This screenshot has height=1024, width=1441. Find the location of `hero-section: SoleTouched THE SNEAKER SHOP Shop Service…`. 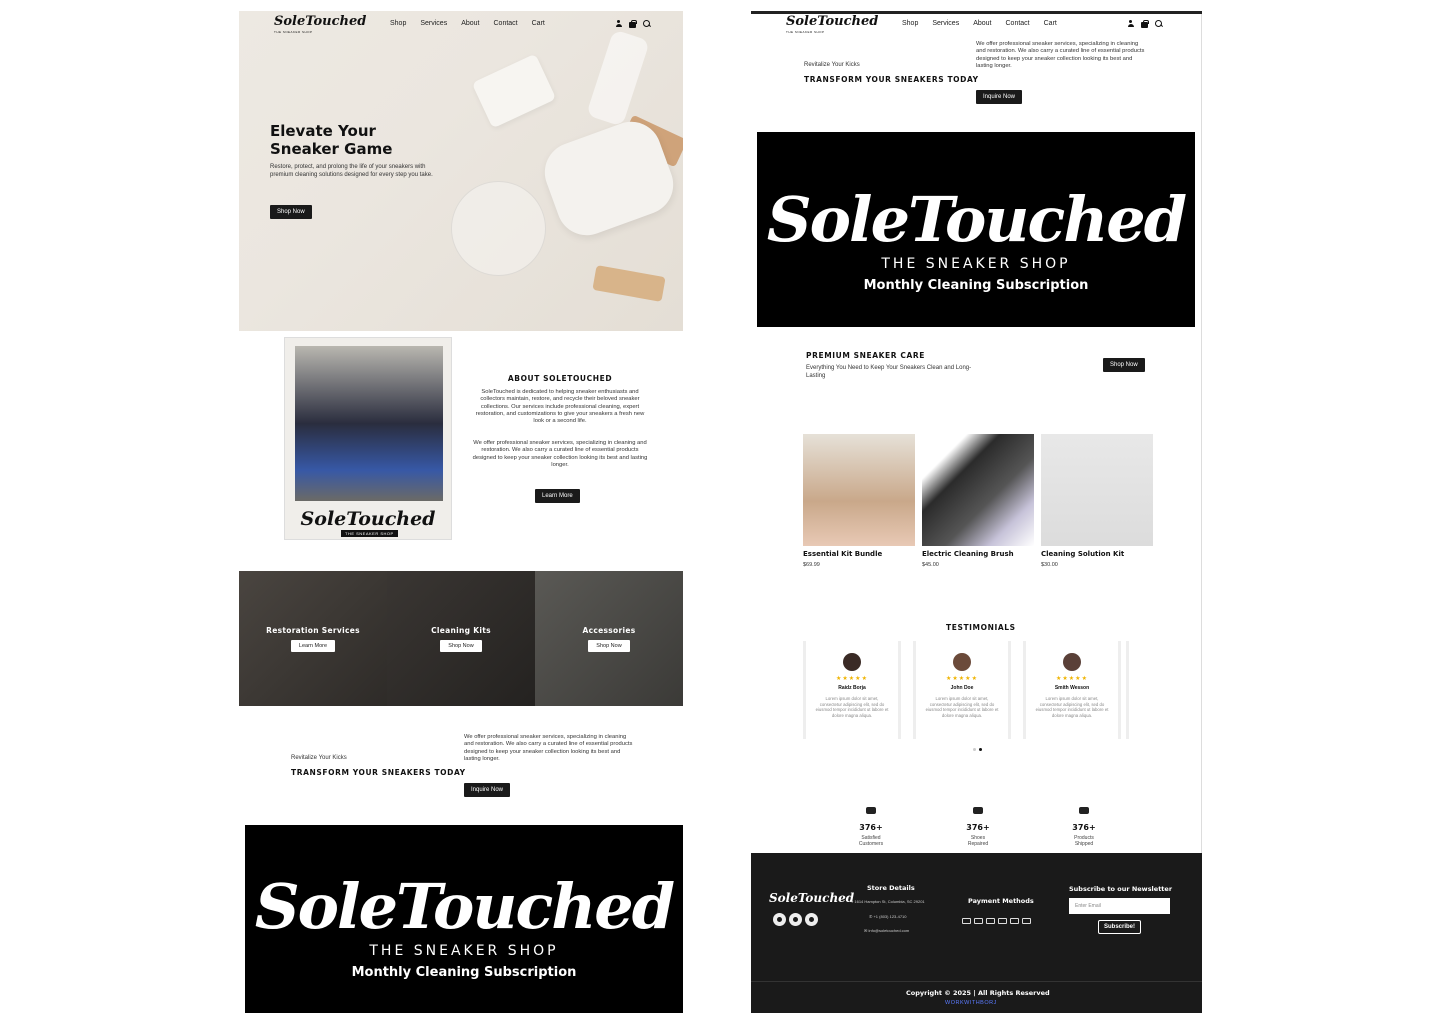

hero-section: SoleTouched THE SNEAKER SHOP Shop Service… is located at coordinates (461, 171).